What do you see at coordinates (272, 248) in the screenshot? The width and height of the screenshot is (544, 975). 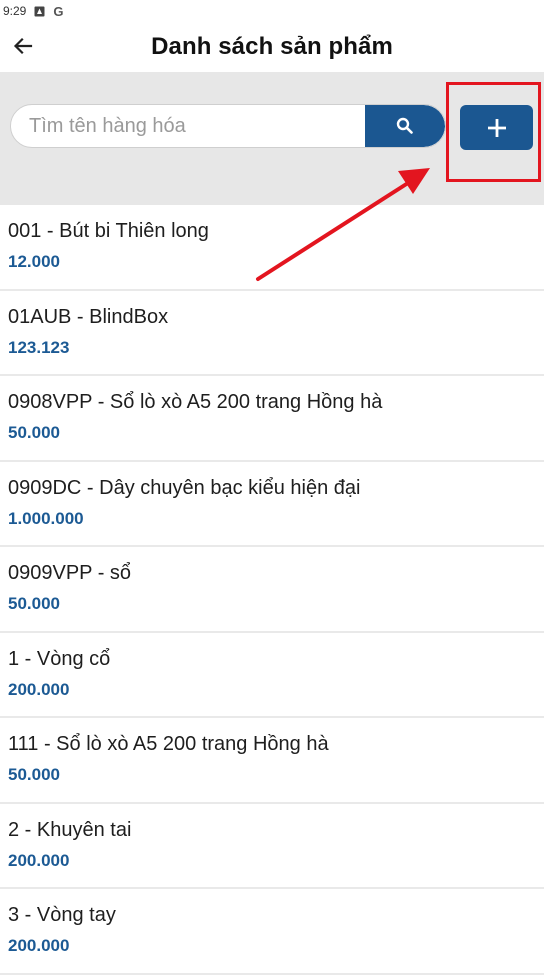 I see `product-row: 001 - Bút bi Thiên long 12.000` at bounding box center [272, 248].